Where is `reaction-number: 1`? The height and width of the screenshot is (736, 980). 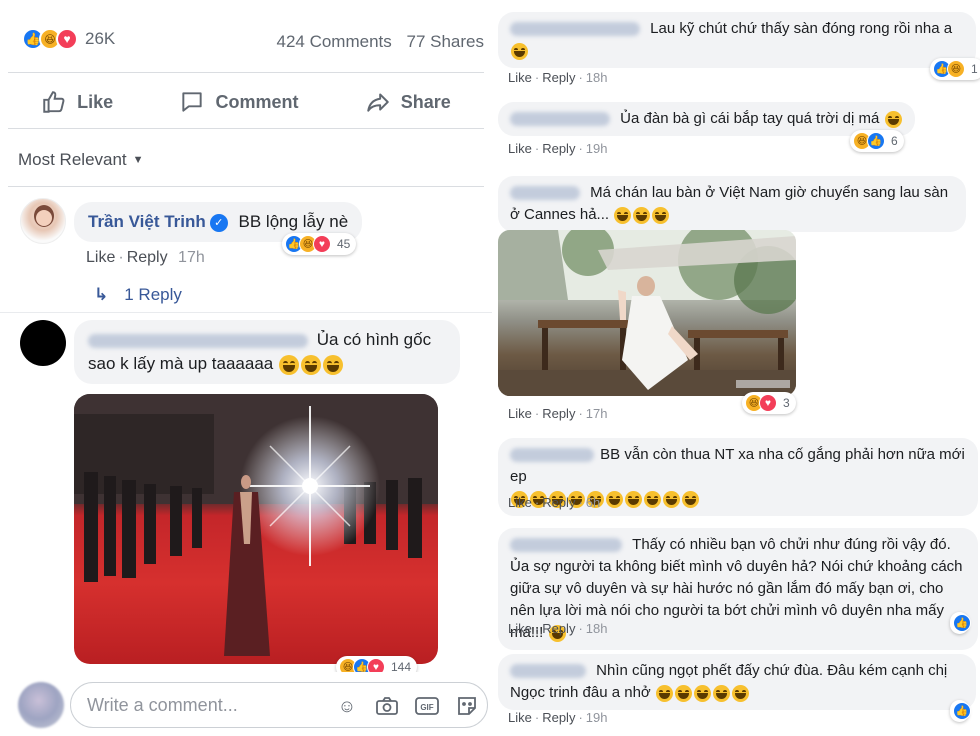
reaction-number: 1 is located at coordinates (974, 69).